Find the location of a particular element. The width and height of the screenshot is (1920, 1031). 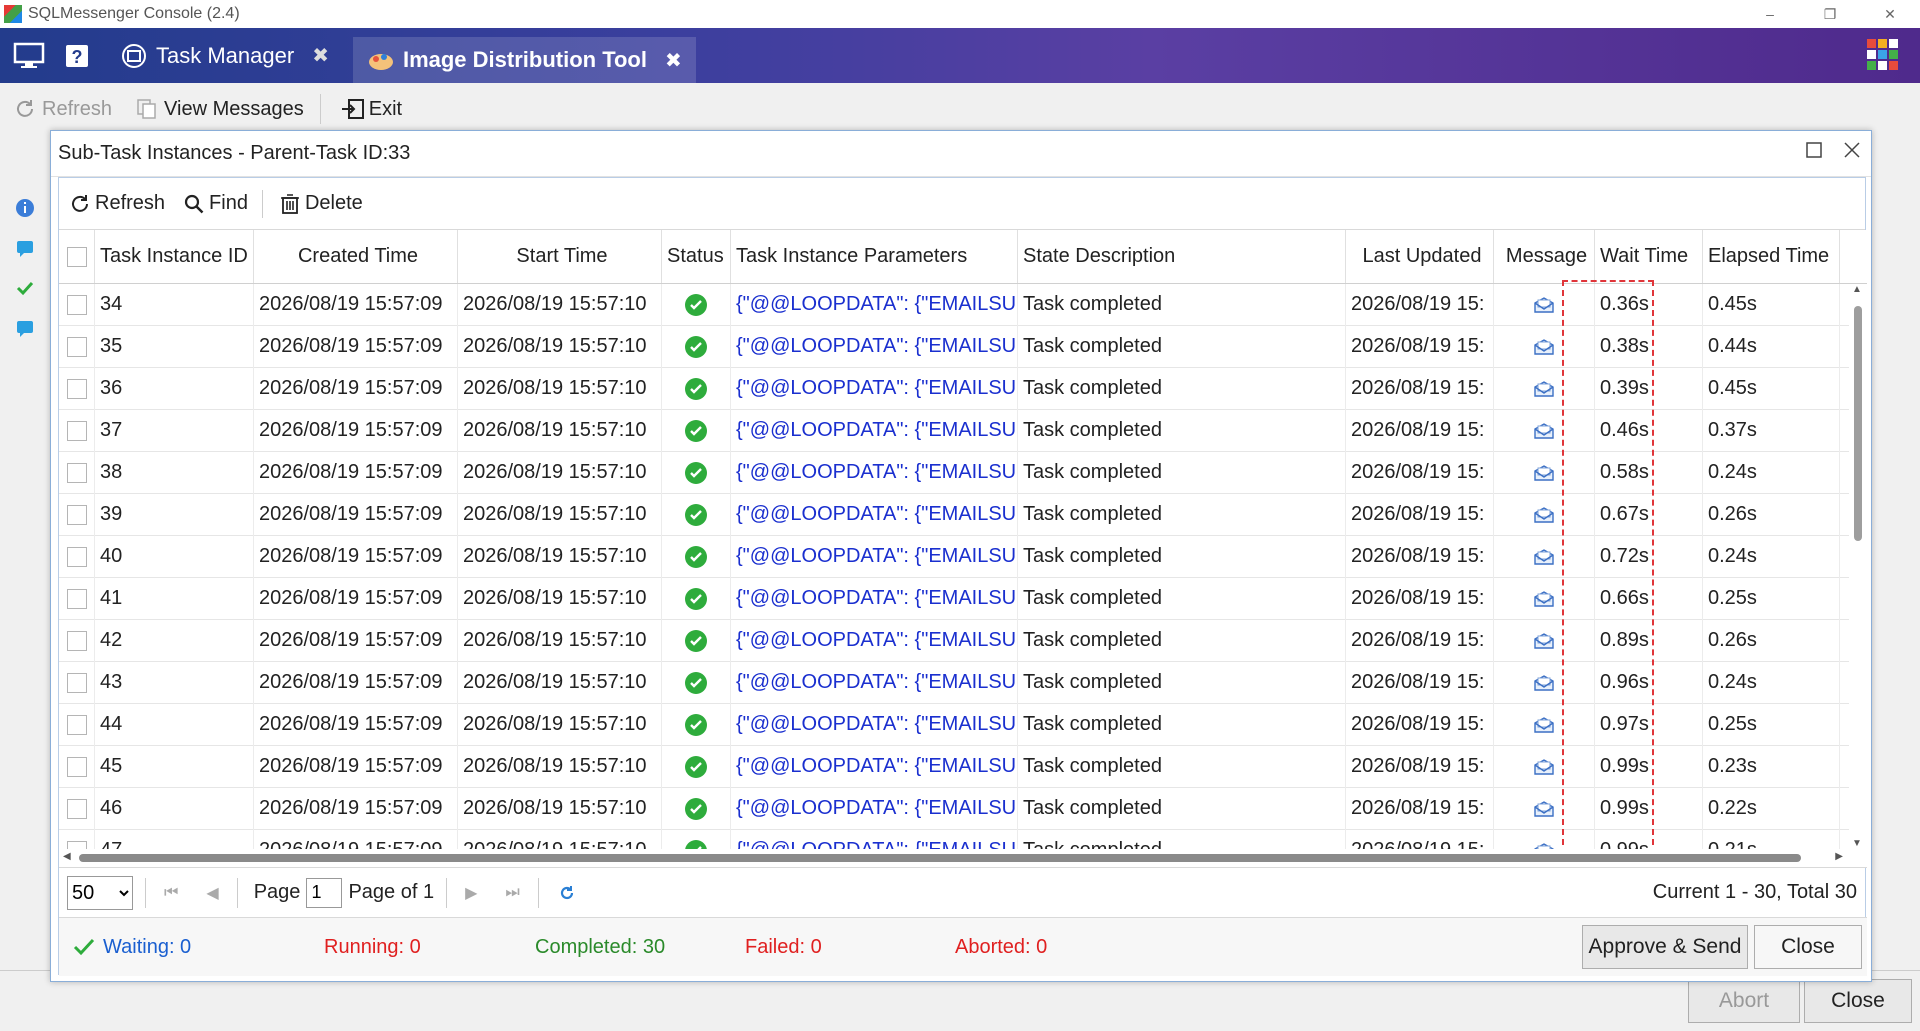

refresh-button: Refresh is located at coordinates (63, 109).